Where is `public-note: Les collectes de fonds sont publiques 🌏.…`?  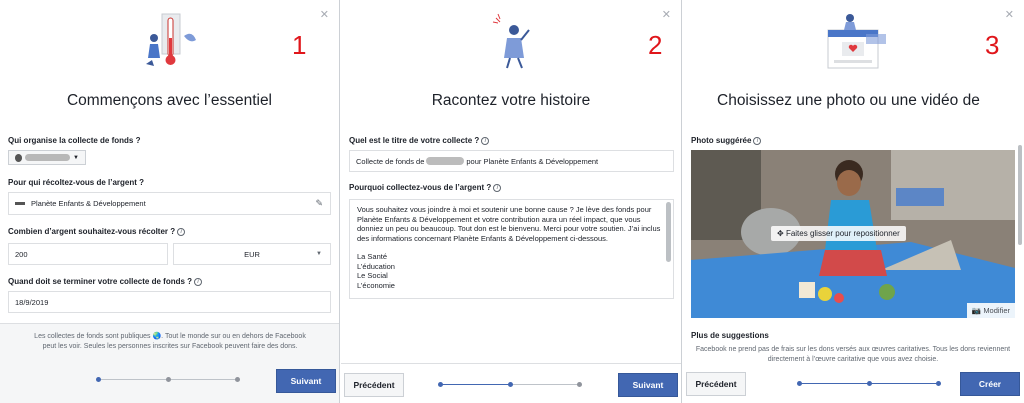 public-note: Les collectes de fonds sont publiques 🌏.… is located at coordinates (170, 341).